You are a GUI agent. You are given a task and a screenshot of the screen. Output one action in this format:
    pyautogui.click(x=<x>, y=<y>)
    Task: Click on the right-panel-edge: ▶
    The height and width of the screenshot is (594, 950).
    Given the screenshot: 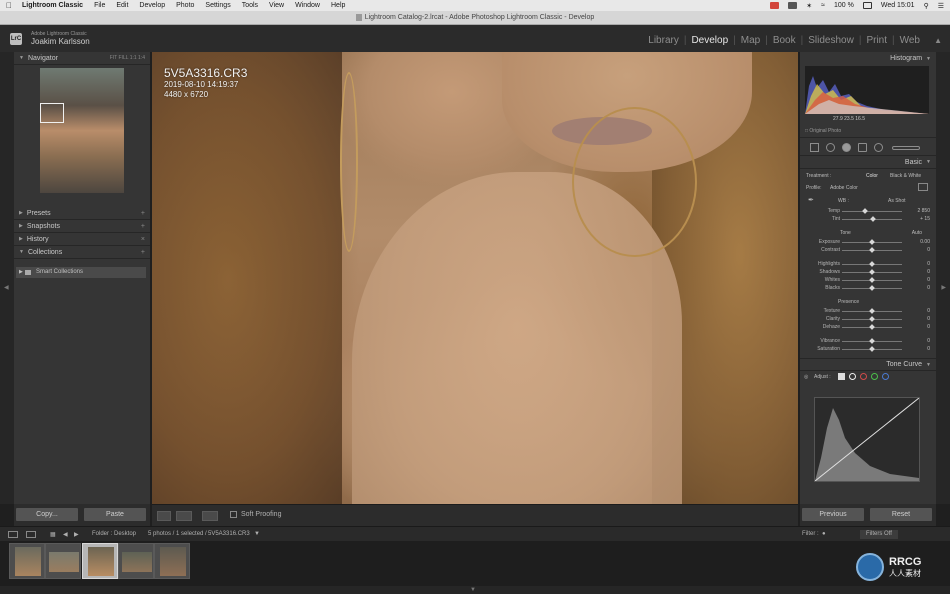 What is the action you would take?
    pyautogui.click(x=943, y=278)
    